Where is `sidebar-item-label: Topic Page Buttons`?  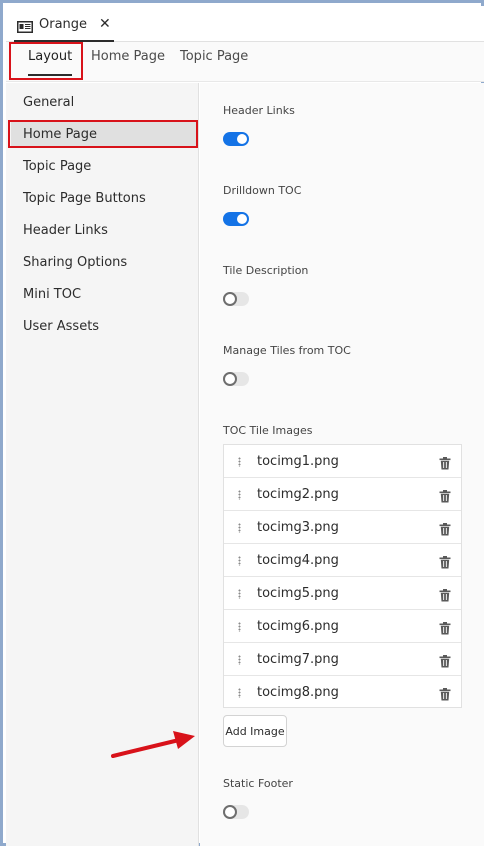
sidebar-item-label: Topic Page Buttons is located at coordinates (84, 198).